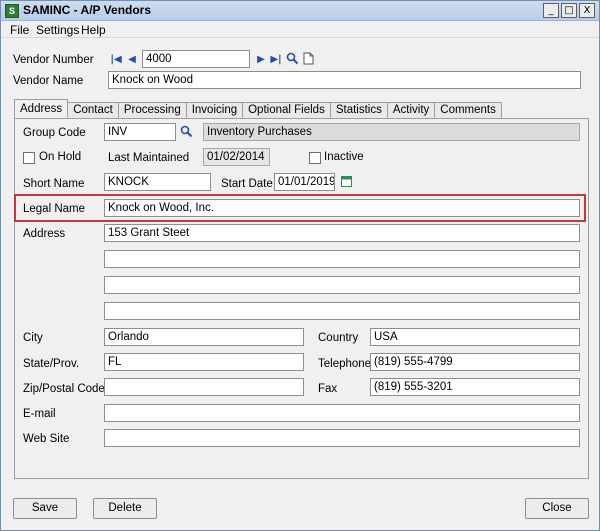 This screenshot has height=531, width=600. I want to click on state-input: FL, so click(204, 362).